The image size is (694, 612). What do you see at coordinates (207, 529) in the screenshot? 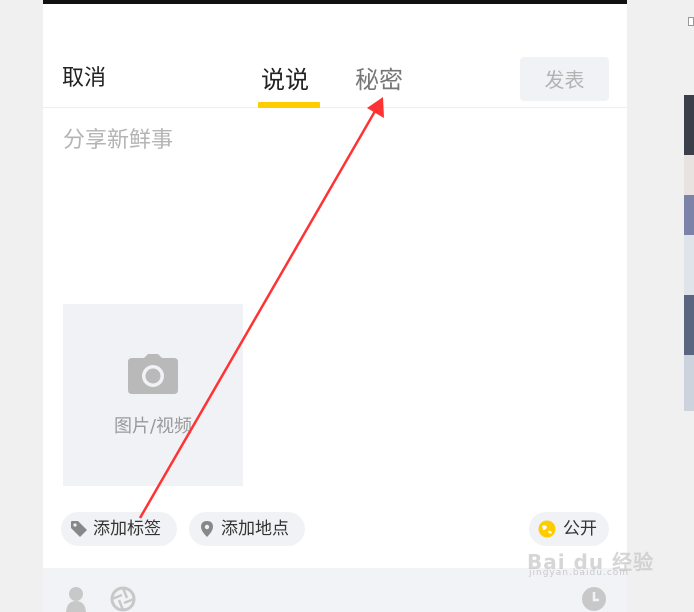
I see `location-pin-icon` at bounding box center [207, 529].